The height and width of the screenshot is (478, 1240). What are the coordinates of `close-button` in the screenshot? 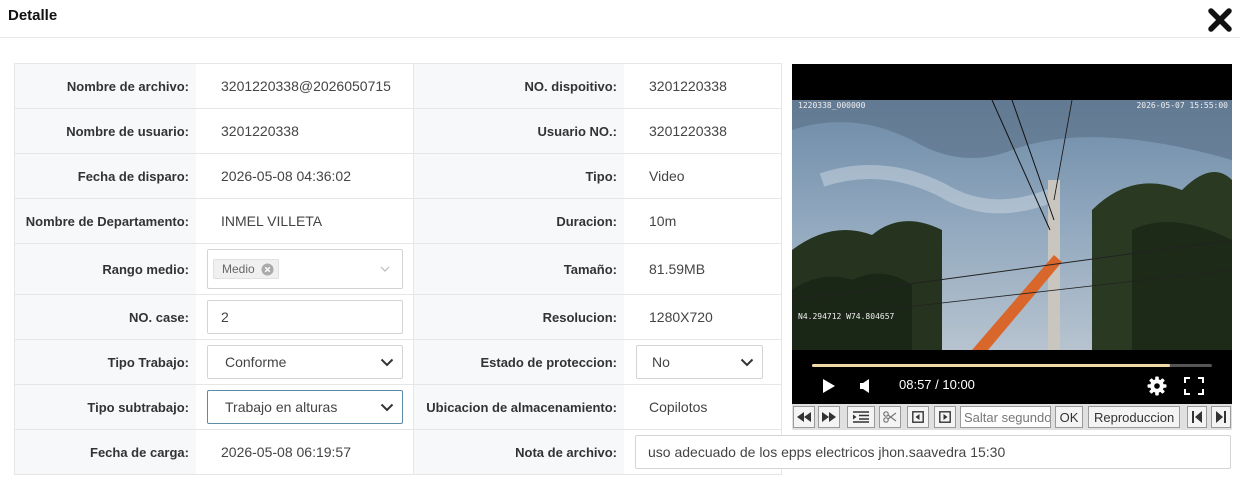 It's located at (1220, 20).